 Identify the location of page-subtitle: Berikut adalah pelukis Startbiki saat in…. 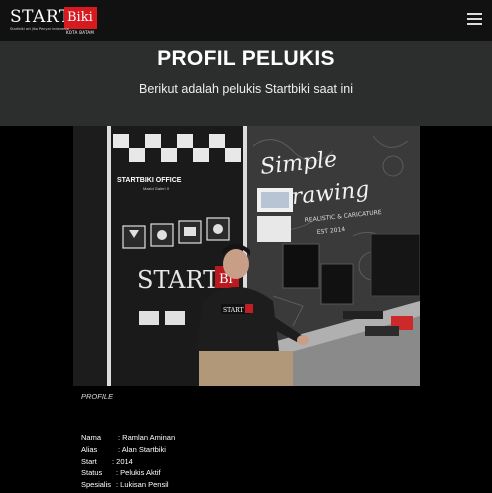
(245, 89).